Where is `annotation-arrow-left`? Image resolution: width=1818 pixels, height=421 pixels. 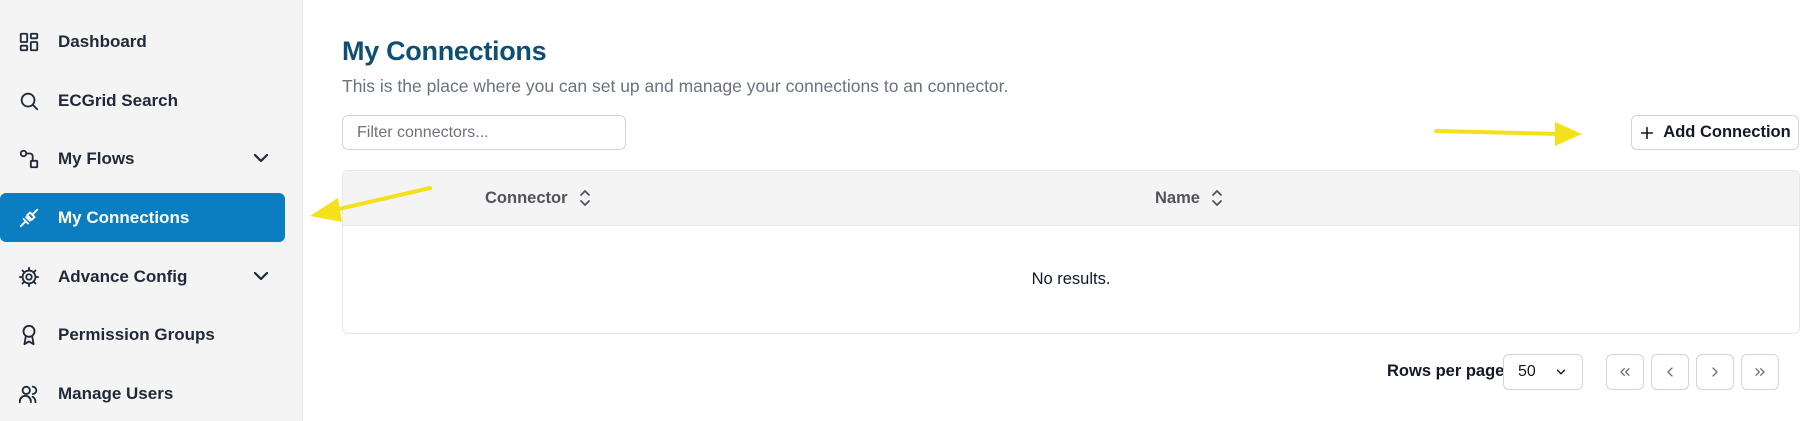 annotation-arrow-left is located at coordinates (371, 204).